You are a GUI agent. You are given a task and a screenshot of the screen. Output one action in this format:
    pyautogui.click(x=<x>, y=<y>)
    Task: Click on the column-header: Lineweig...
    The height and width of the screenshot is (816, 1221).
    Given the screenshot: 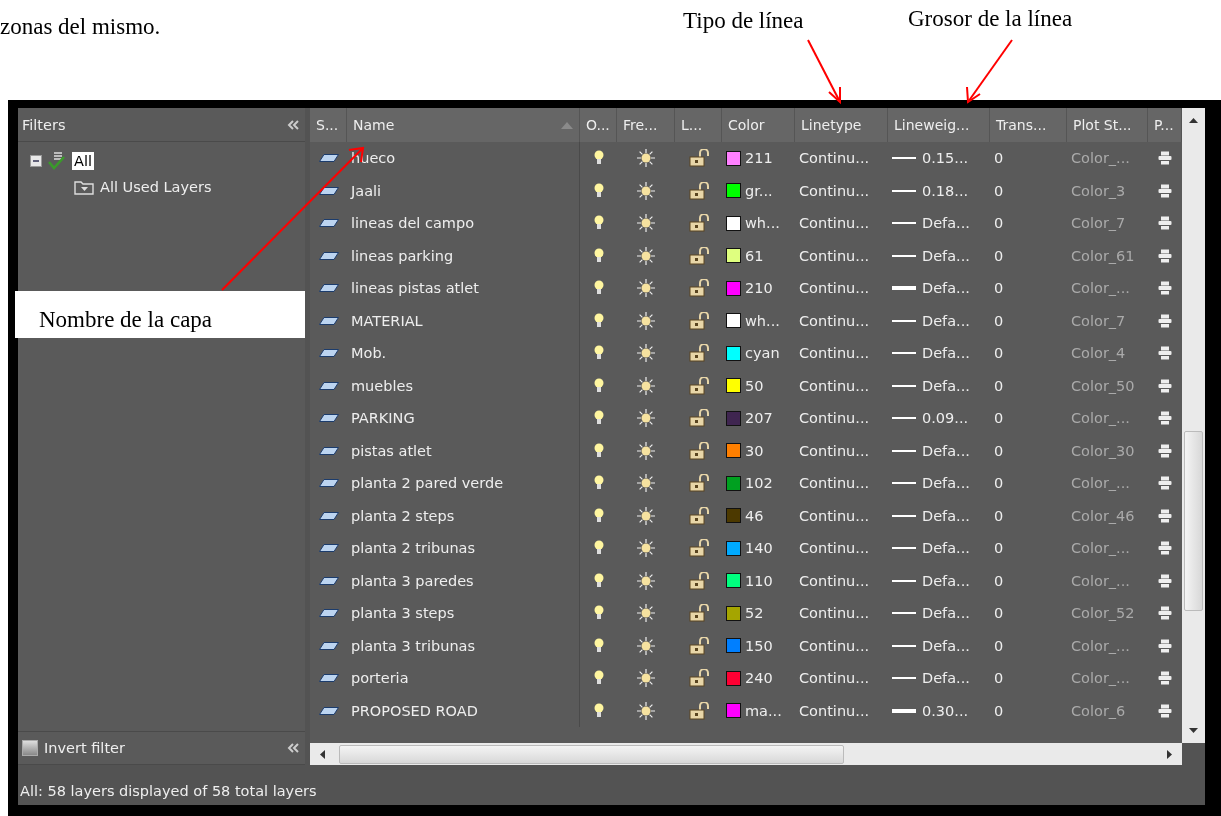 What is the action you would take?
    pyautogui.click(x=939, y=125)
    